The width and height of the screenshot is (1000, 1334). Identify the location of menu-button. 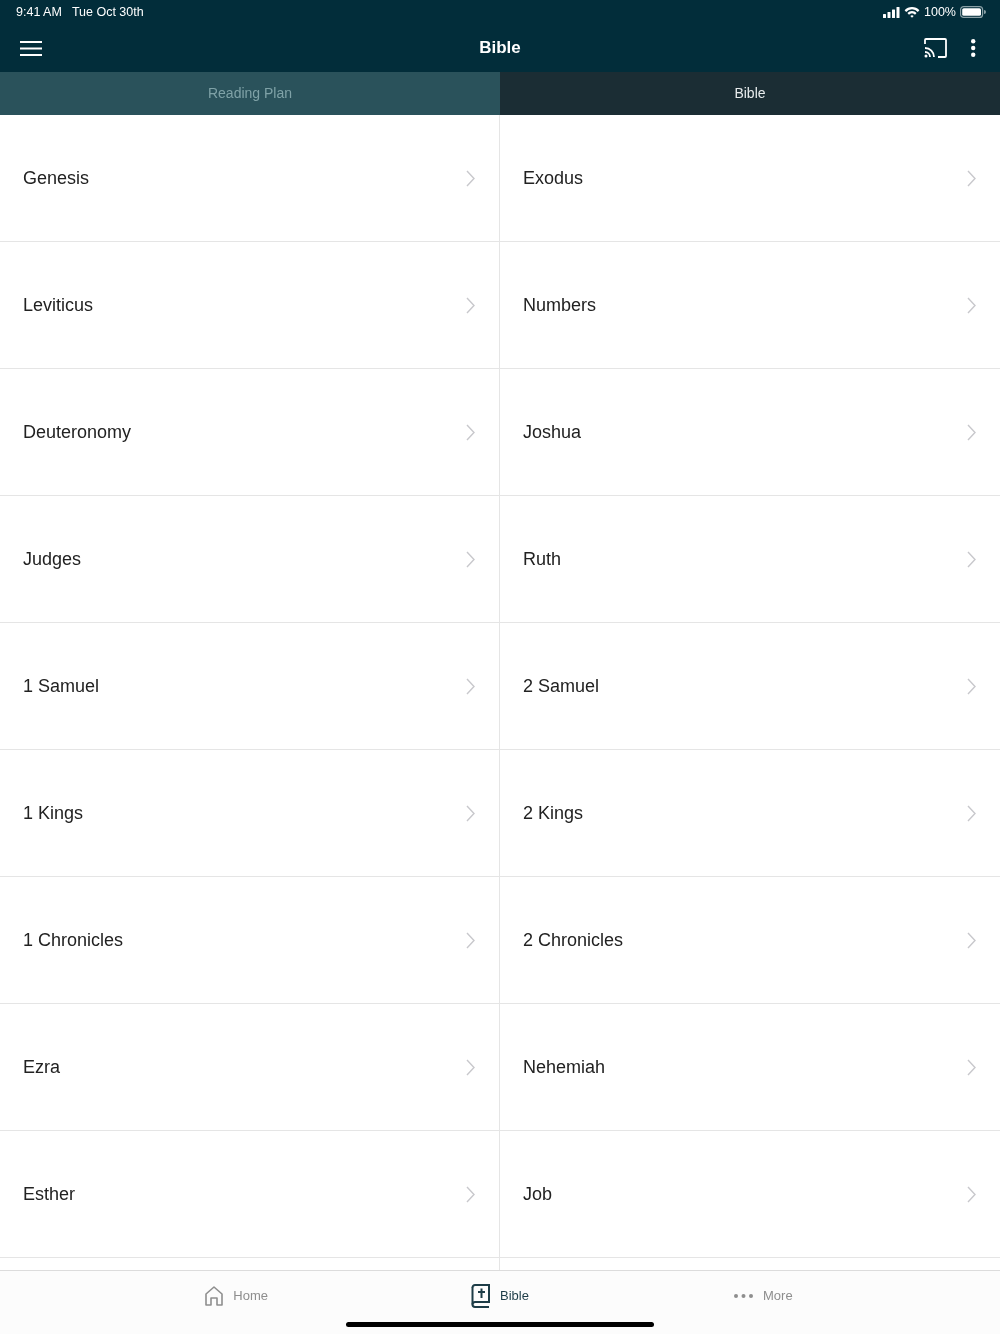
(31, 48).